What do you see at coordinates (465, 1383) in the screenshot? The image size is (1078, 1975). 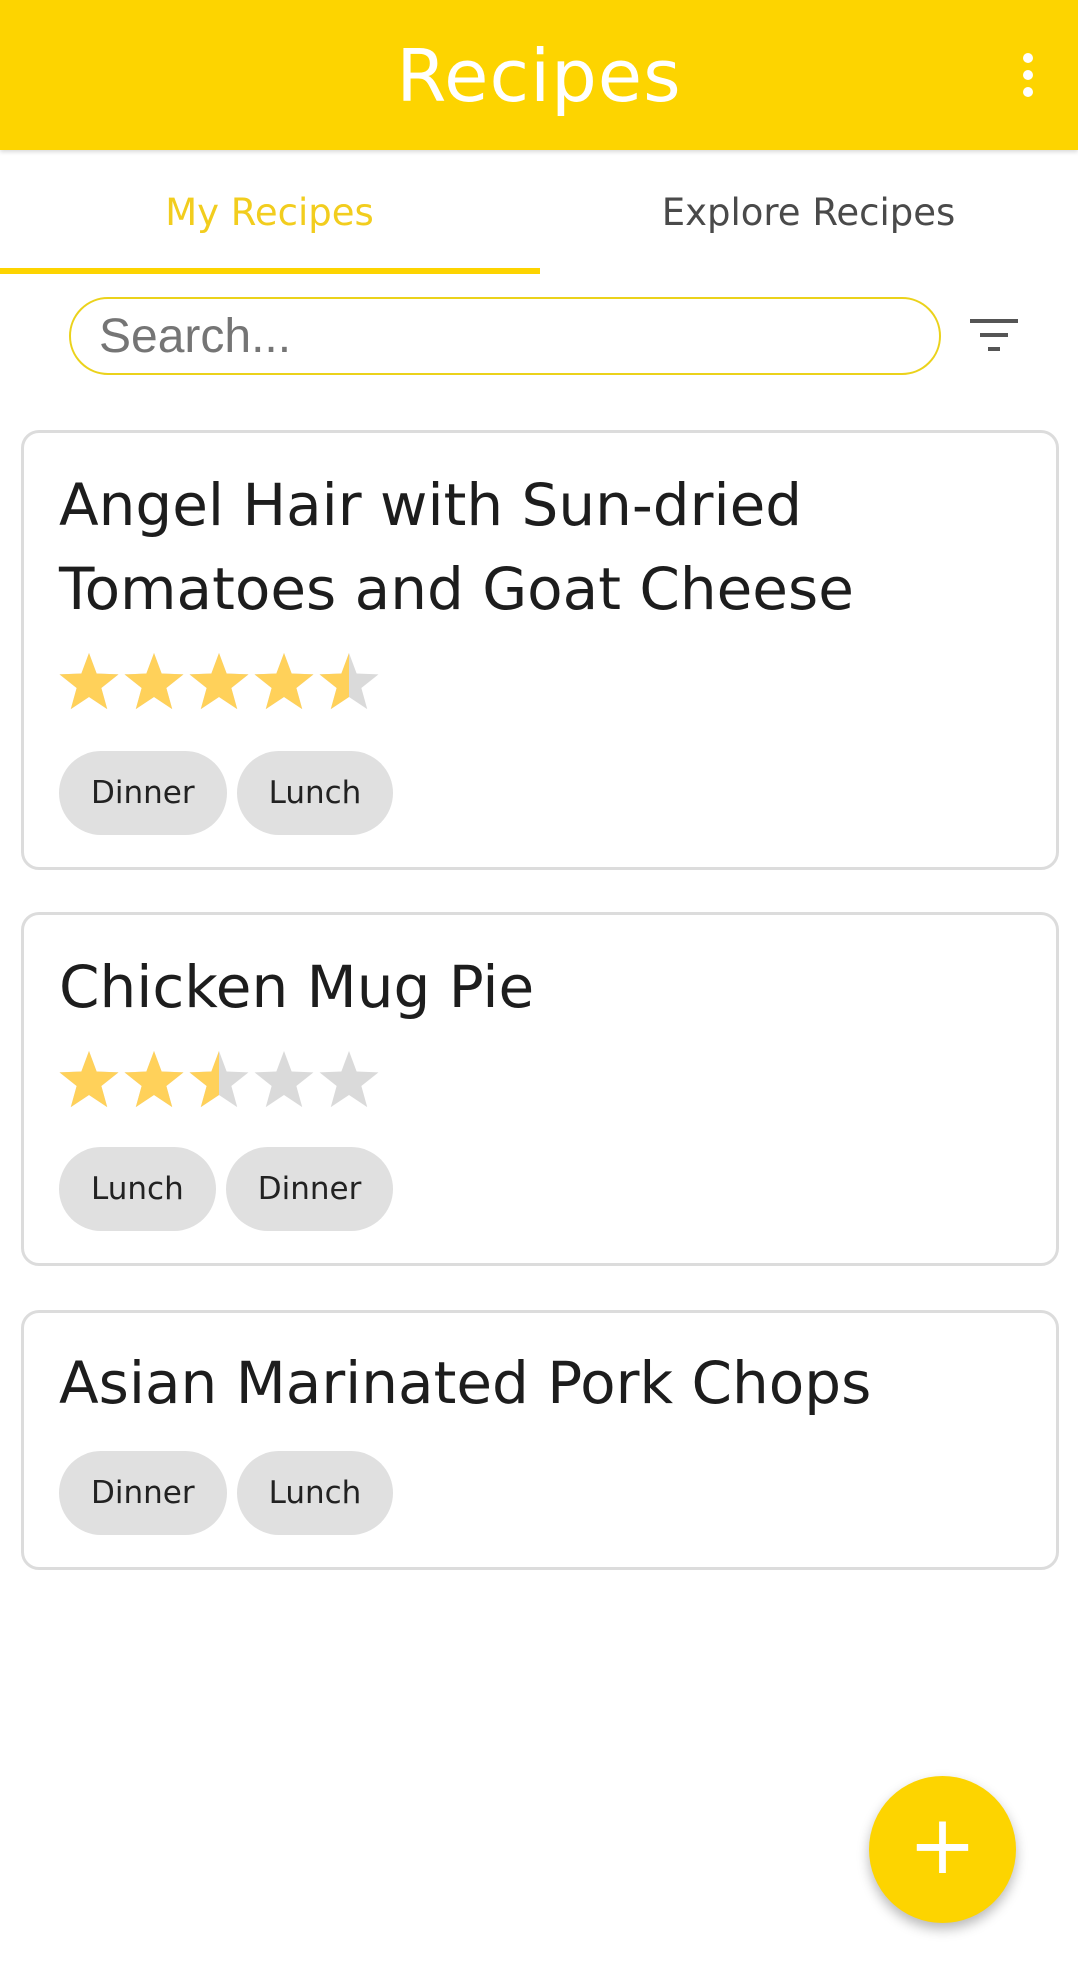 I see `recipe-name: Asian Marinated Pork Chops` at bounding box center [465, 1383].